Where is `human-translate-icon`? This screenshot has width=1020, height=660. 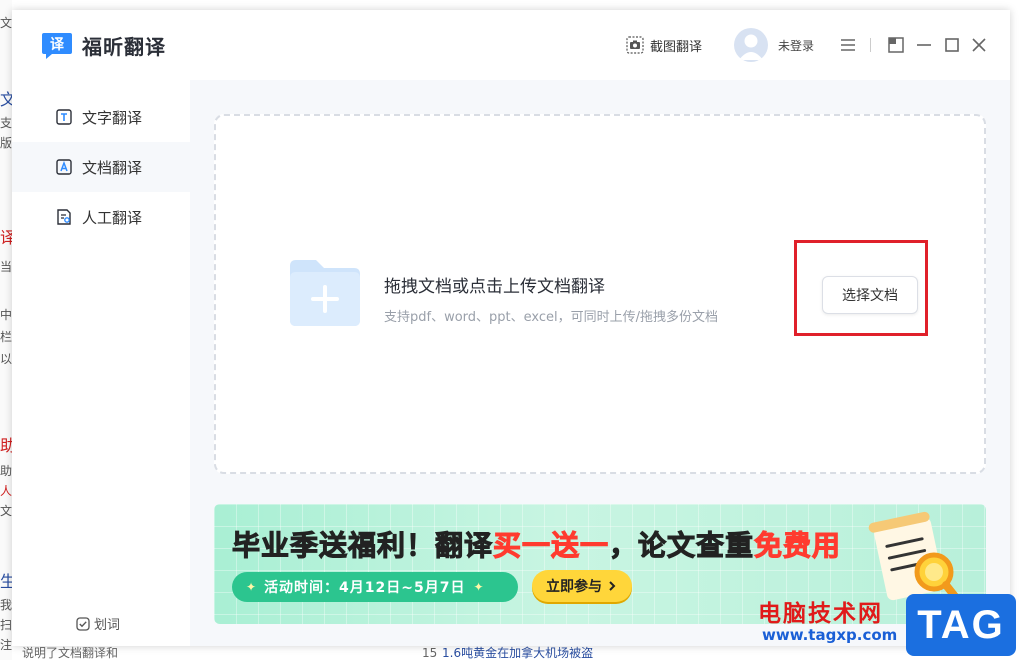
human-translate-icon is located at coordinates (64, 217).